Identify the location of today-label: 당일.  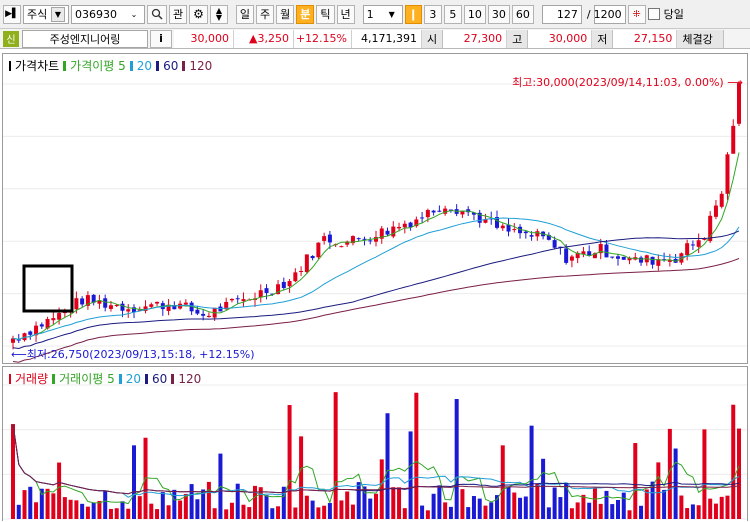
(673, 14).